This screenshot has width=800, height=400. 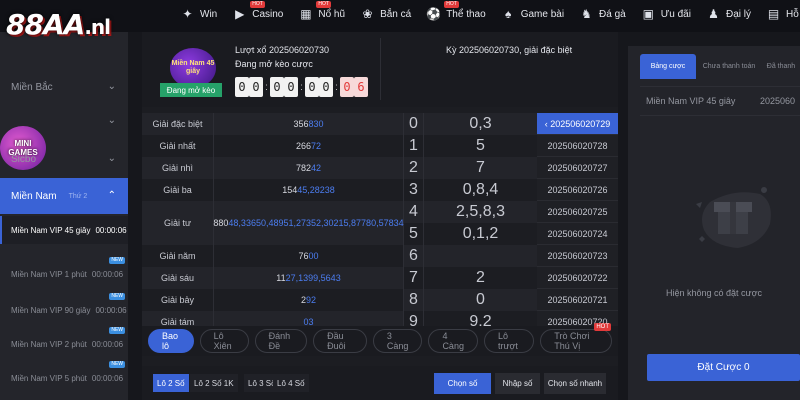 What do you see at coordinates (178, 168) in the screenshot?
I see `prize-name: Giải nhì` at bounding box center [178, 168].